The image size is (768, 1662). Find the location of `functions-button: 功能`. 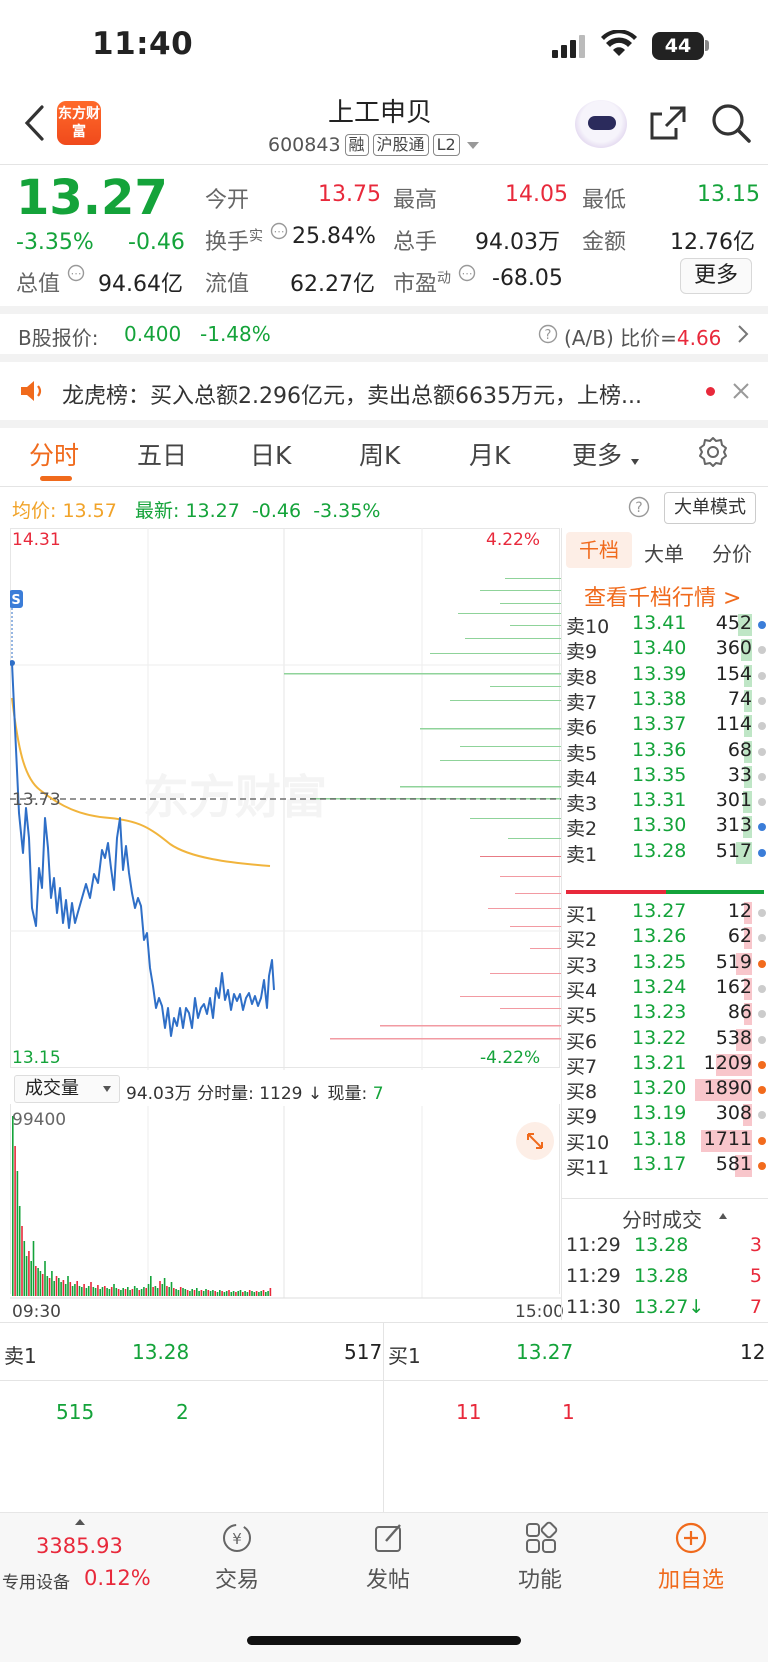

functions-button: 功能 is located at coordinates (540, 1578).